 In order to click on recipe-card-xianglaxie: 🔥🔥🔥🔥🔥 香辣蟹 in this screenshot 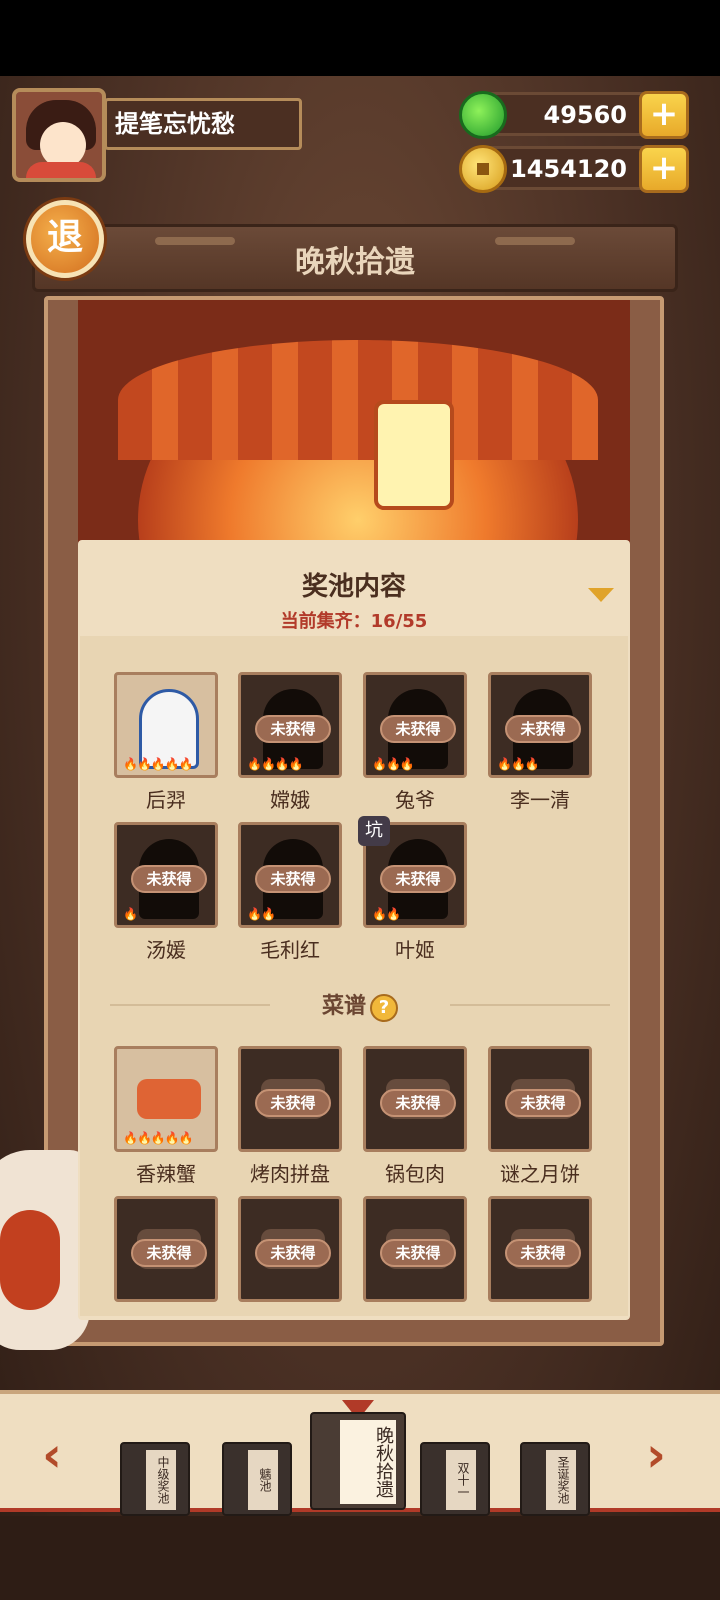, I will do `click(166, 1116)`.